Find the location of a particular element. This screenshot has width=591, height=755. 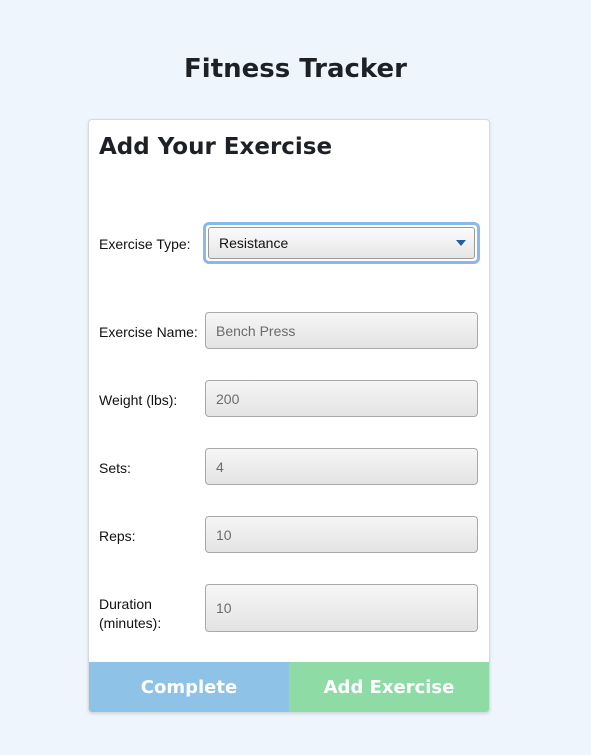

exercise-name-placeholder: Bench Press is located at coordinates (256, 330).